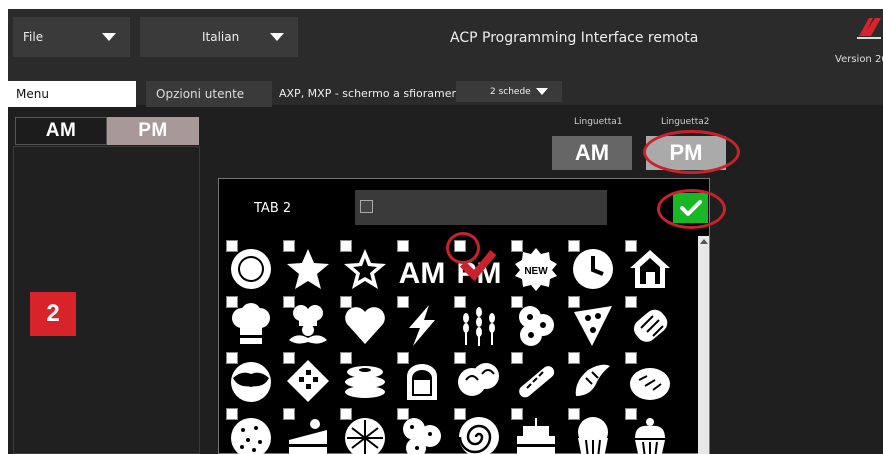 The width and height of the screenshot is (883, 454). What do you see at coordinates (421, 429) in the screenshot?
I see `icon-cell-cookies` at bounding box center [421, 429].